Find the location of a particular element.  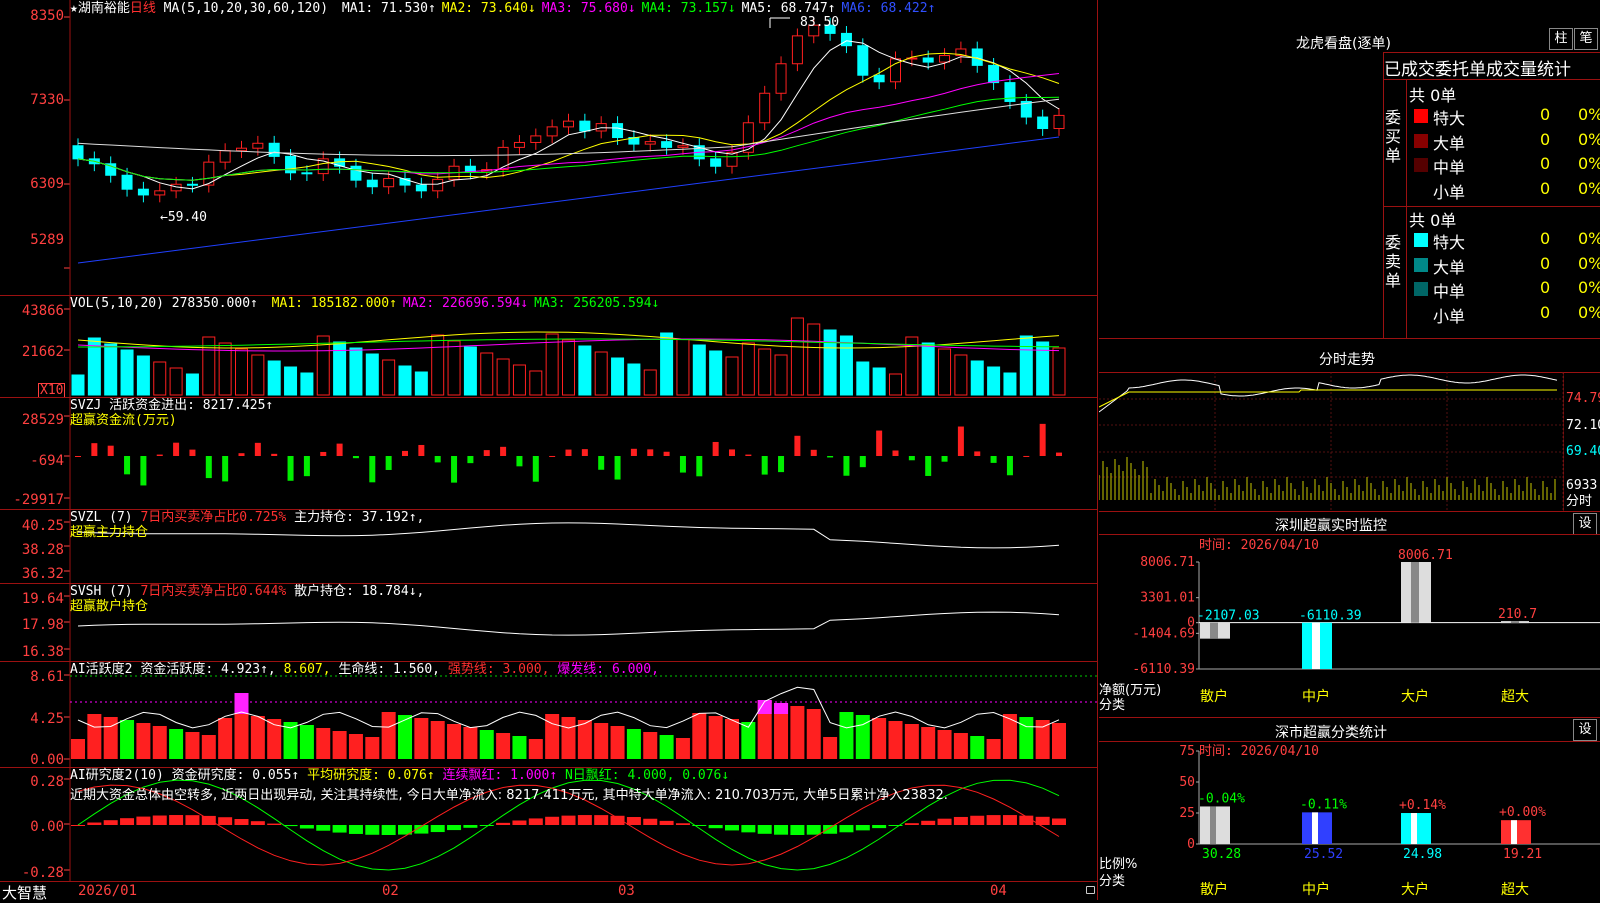

ai-research-tick: -0.28 is located at coordinates (42, 873).